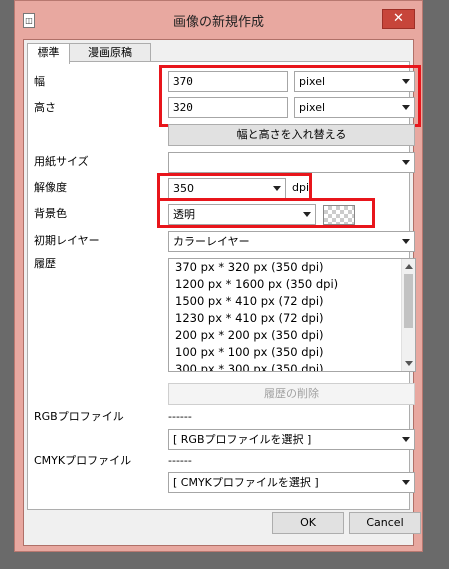  What do you see at coordinates (180, 416) in the screenshot?
I see `rgb-profile-current: ------` at bounding box center [180, 416].